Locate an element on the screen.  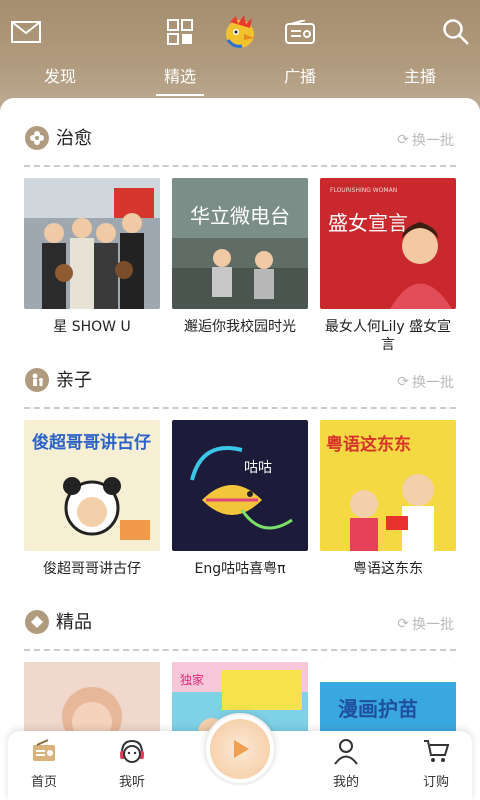
program-thumbnail: FLOURISHING WOMAN 盛女宣言 is located at coordinates (388, 243).